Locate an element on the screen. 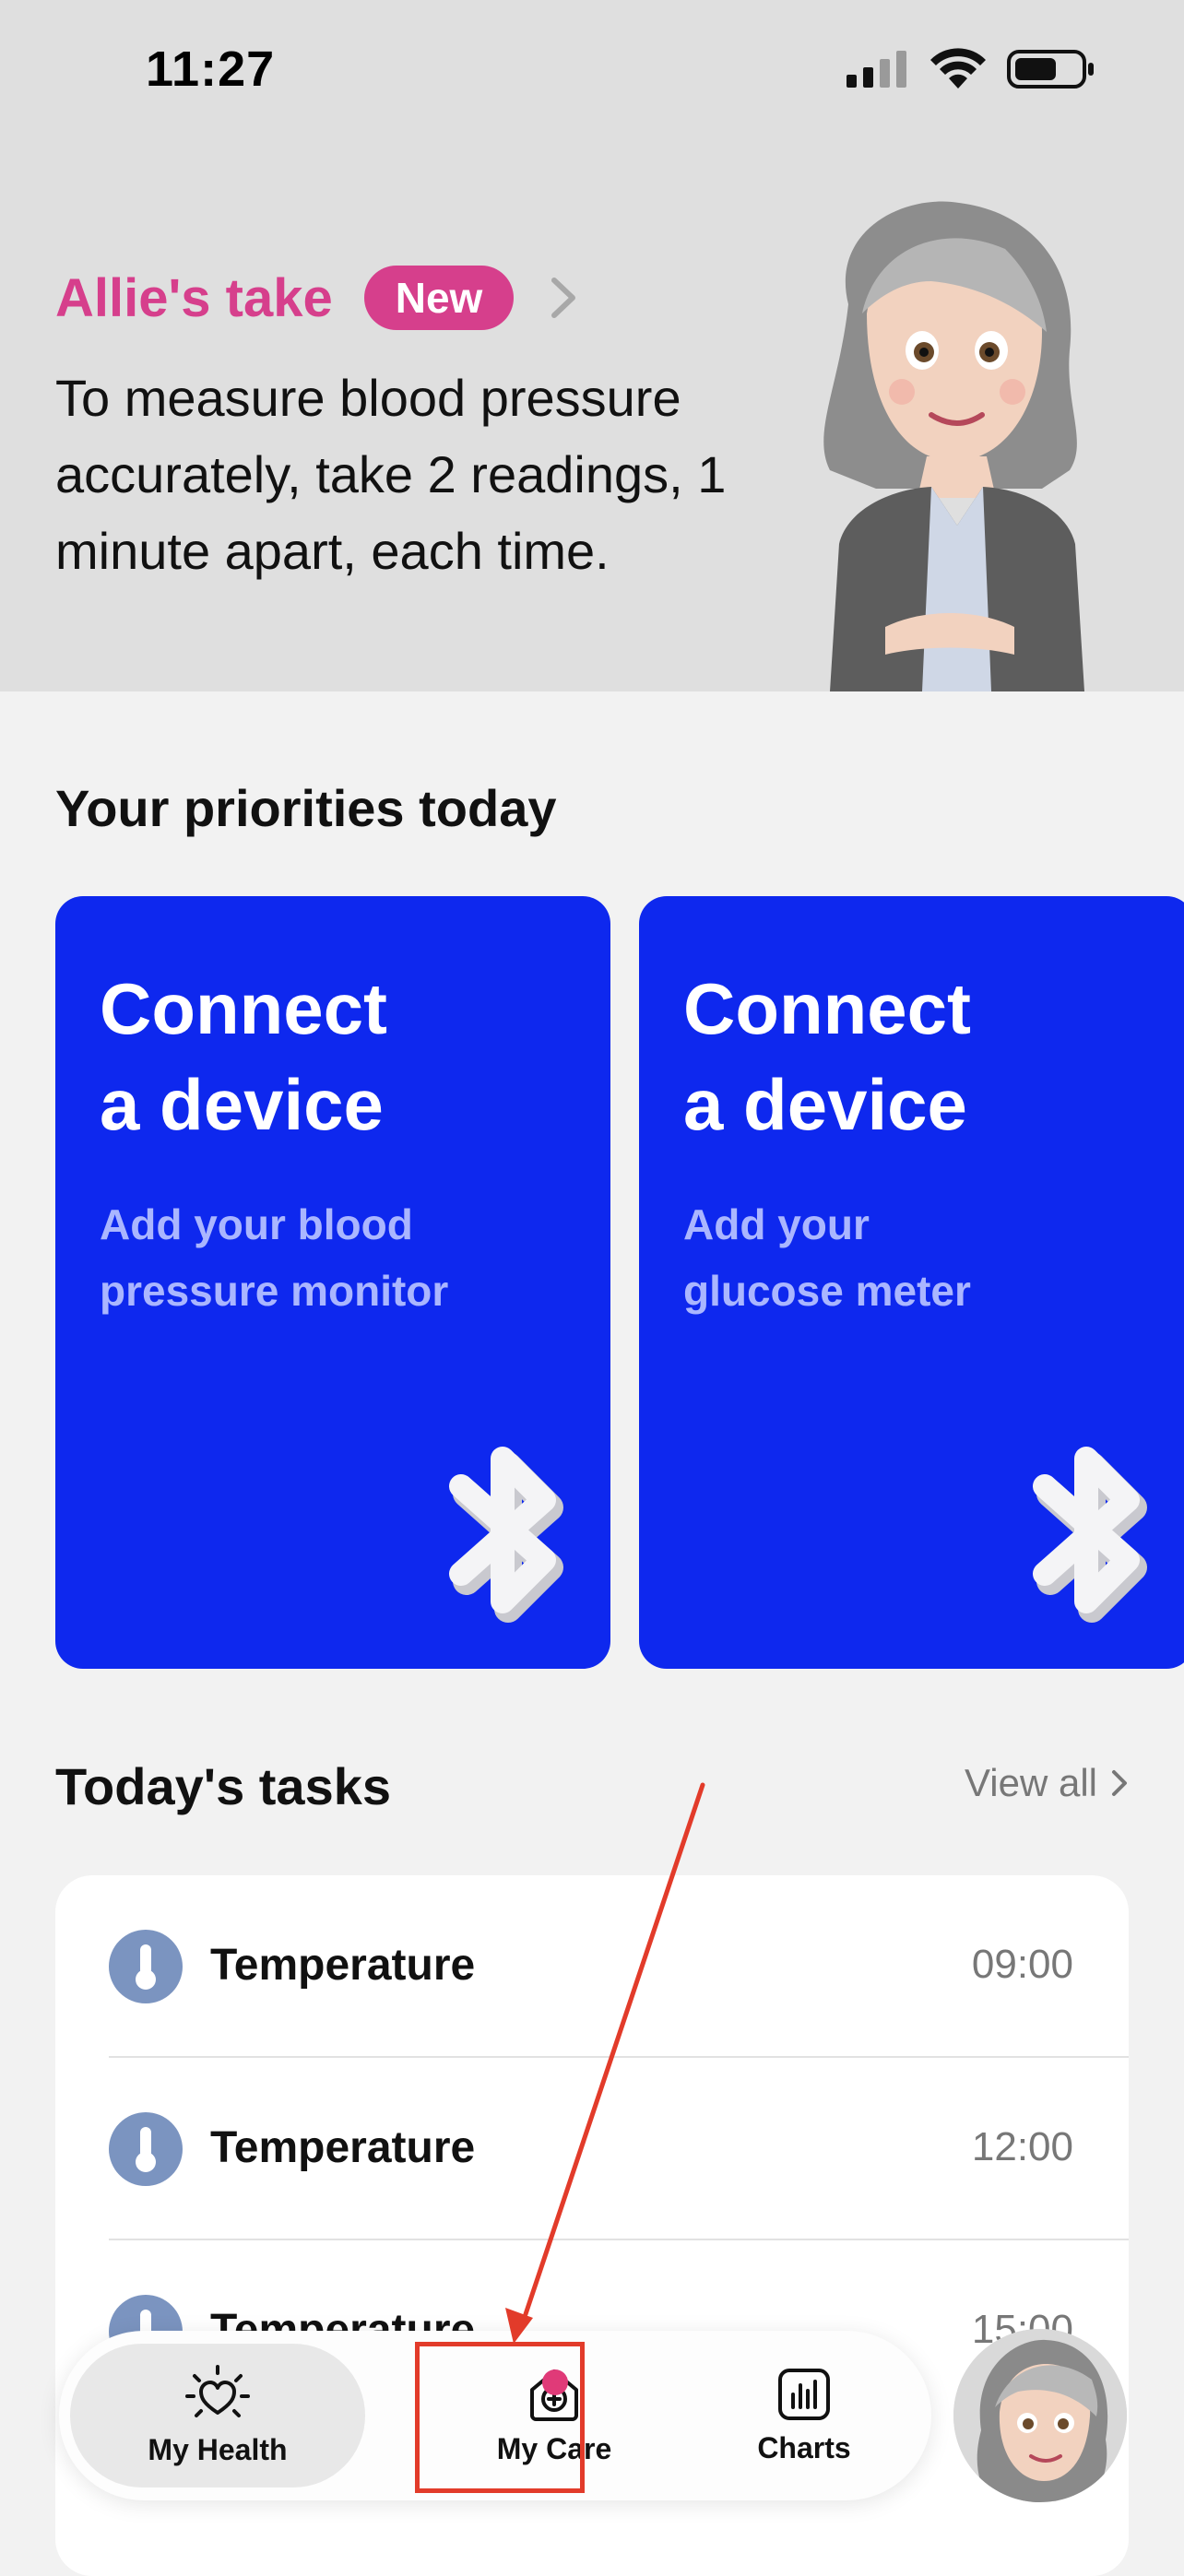 This screenshot has height=2576, width=1184. allie-avatar-button is located at coordinates (1040, 2415).